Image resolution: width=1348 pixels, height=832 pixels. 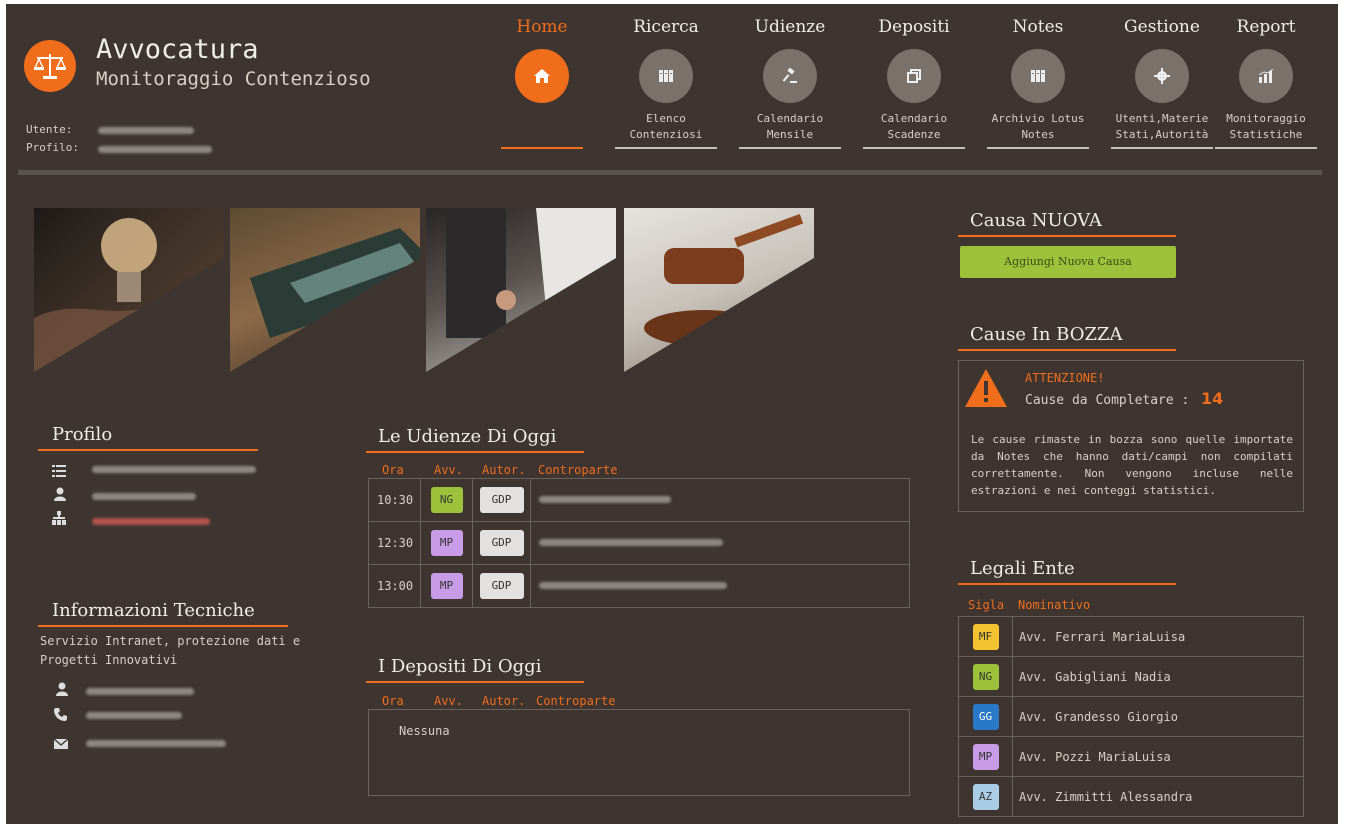 What do you see at coordinates (156, 743) in the screenshot?
I see `redacted-info-email` at bounding box center [156, 743].